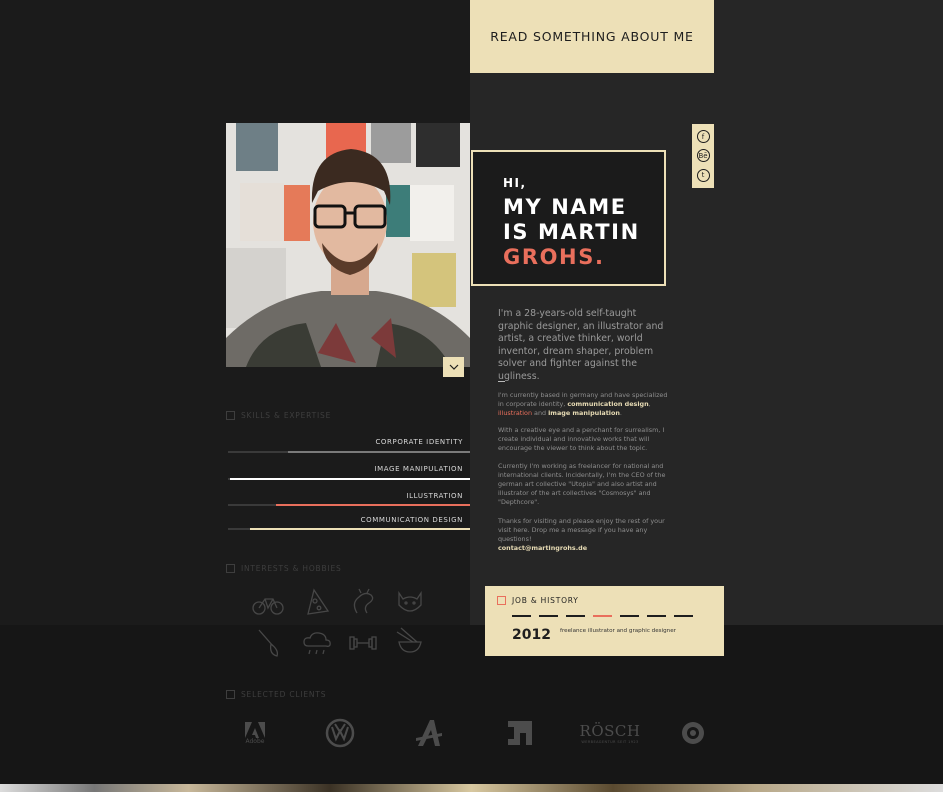 The height and width of the screenshot is (792, 943). I want to click on vw-logo-icon, so click(340, 733).